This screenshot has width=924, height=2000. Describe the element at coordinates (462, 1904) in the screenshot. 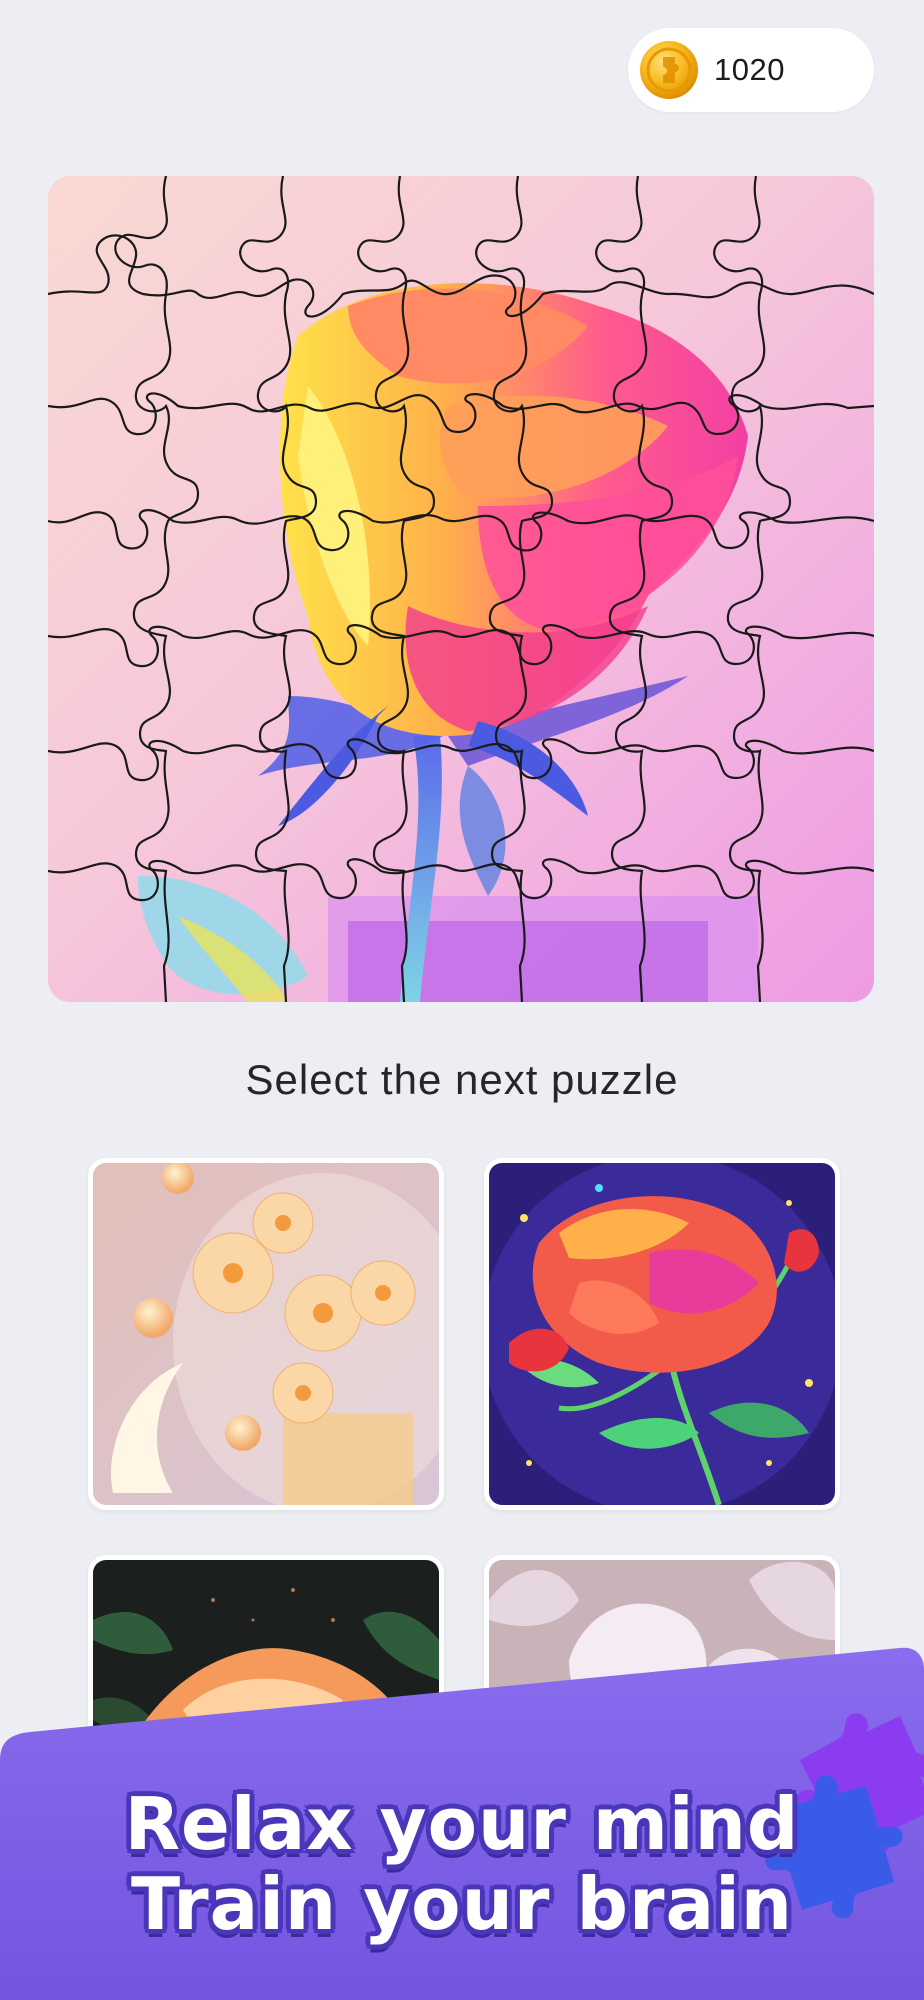

I see `promo-line-2: Train your brain` at that location.